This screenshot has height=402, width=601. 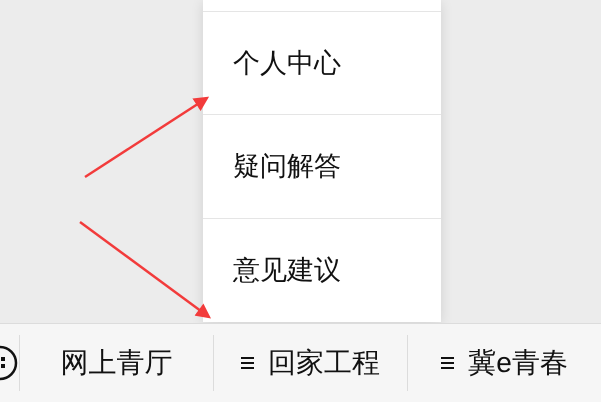 What do you see at coordinates (287, 63) in the screenshot?
I see `menu-item: 个人中心` at bounding box center [287, 63].